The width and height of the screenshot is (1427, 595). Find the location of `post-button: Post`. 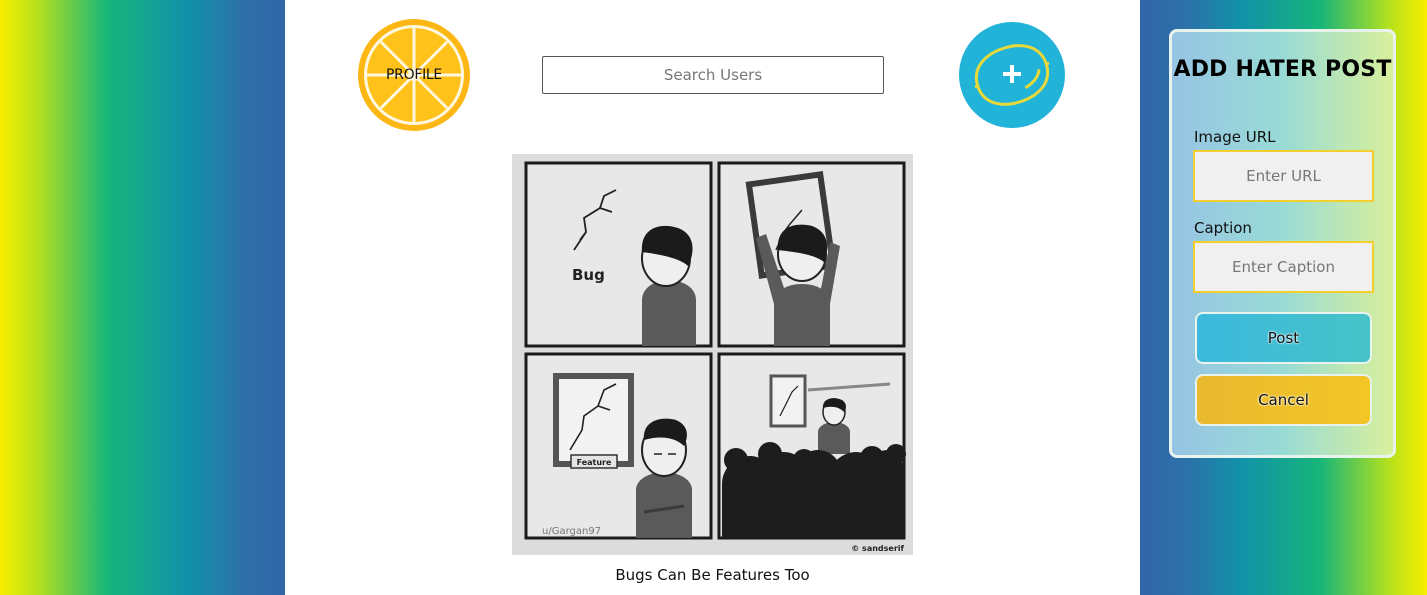

post-button: Post is located at coordinates (1283, 338).